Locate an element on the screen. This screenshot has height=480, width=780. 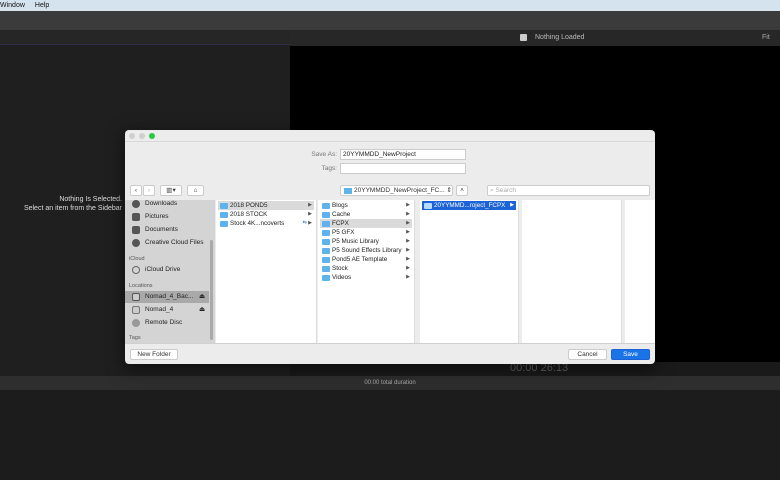
total-duration: 00:00 total duration is located at coordinates (390, 383).